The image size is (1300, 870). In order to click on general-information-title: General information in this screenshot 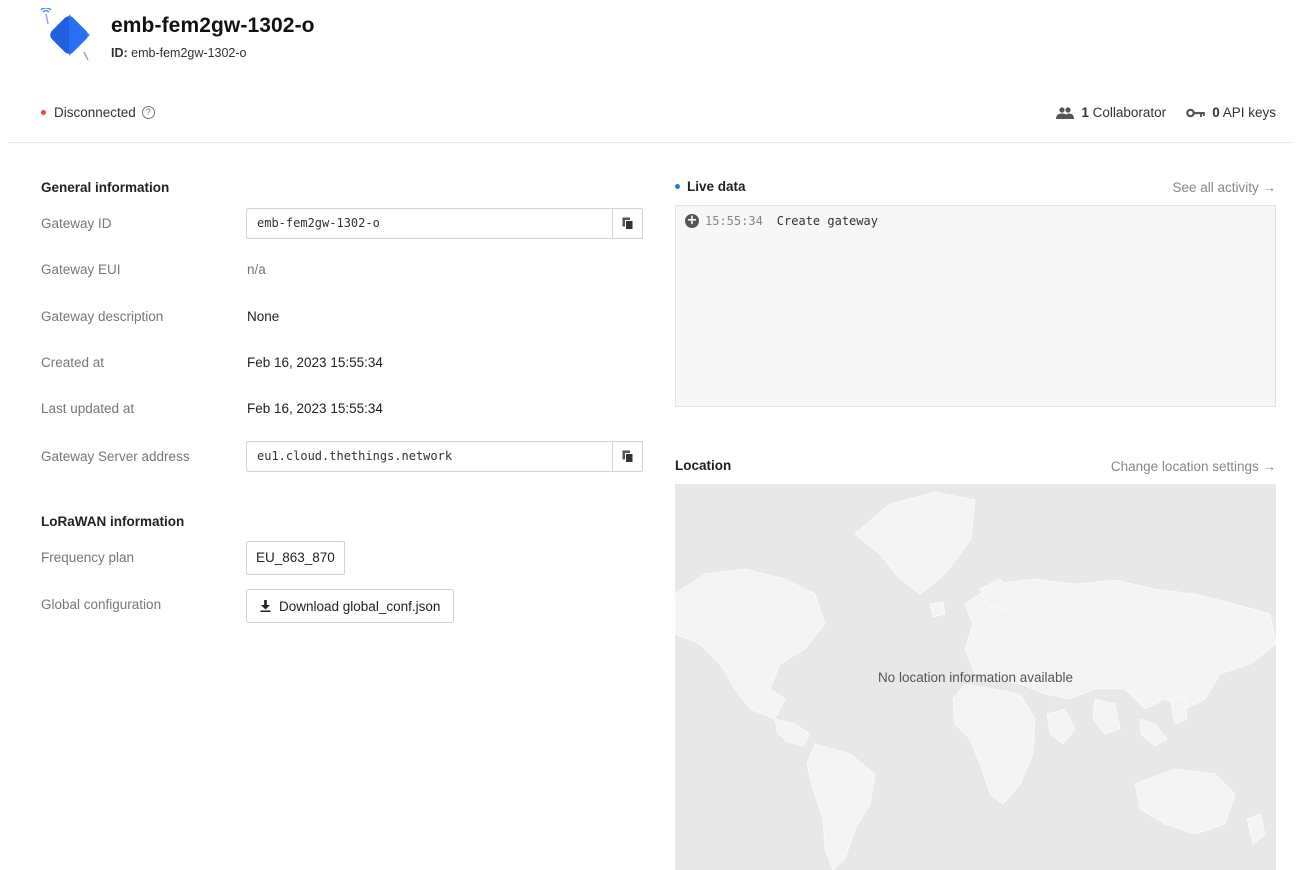, I will do `click(105, 187)`.